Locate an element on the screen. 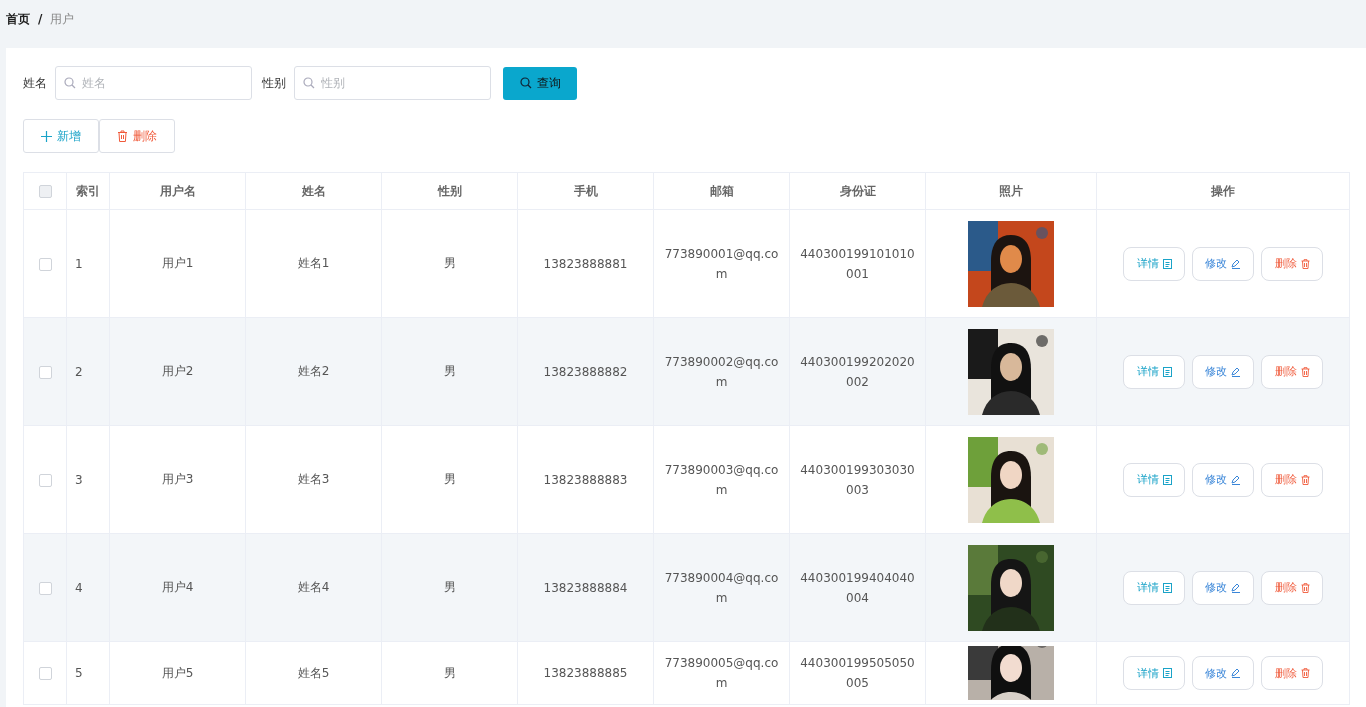 The height and width of the screenshot is (707, 1366). select-all-checkbox is located at coordinates (45, 191).